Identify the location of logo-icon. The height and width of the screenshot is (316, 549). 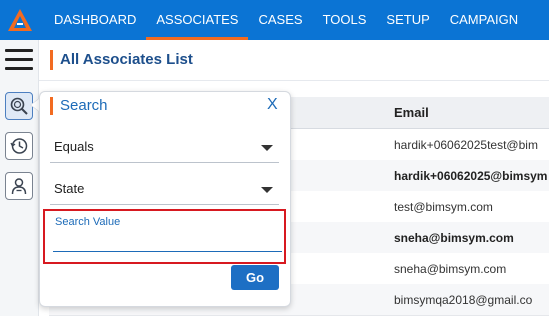
(20, 20).